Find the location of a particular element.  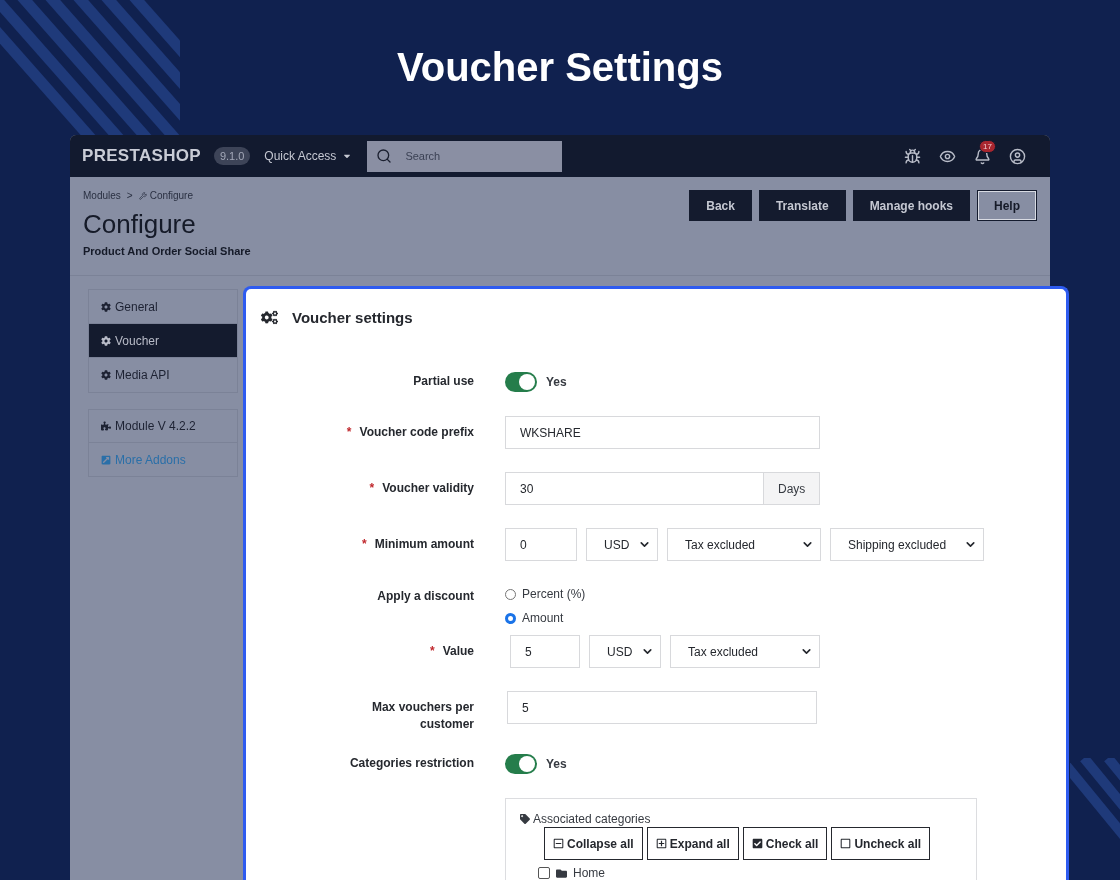

page-heading: Voucher Settings is located at coordinates (560, 67).